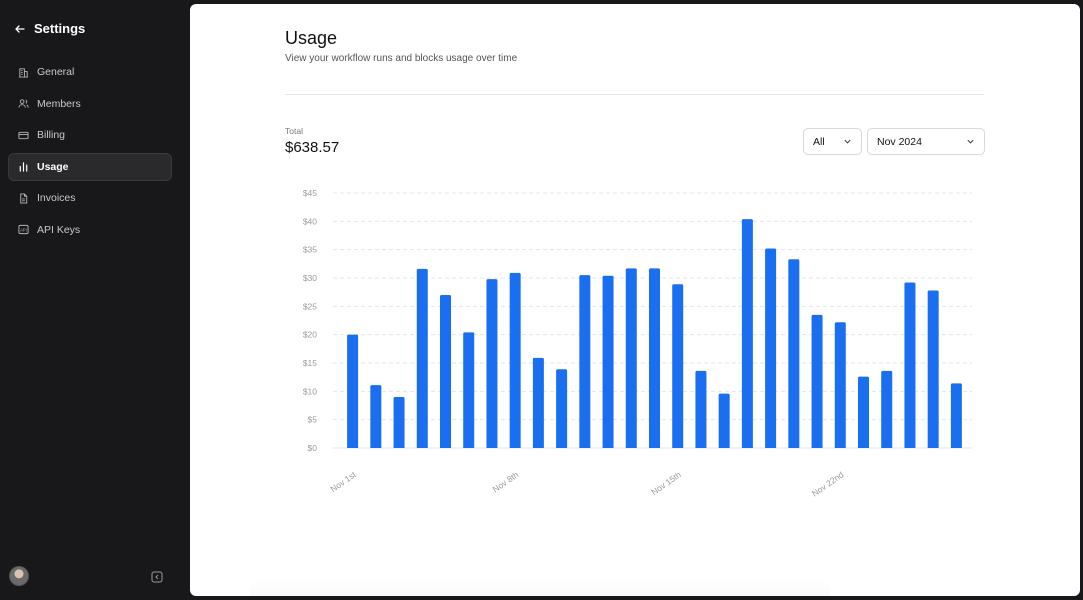 This screenshot has width=1083, height=600. I want to click on sidebar-item-invoices: Invoices, so click(90, 198).